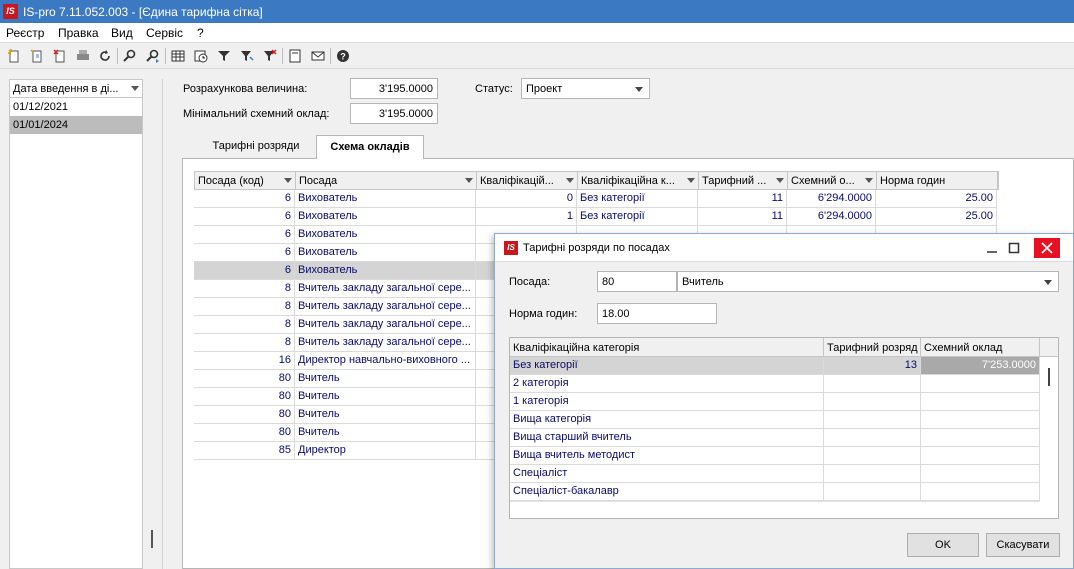 Image resolution: width=1074 pixels, height=569 pixels. What do you see at coordinates (667, 456) in the screenshot?
I see `qualification-category-cell: Вища вчитель методист` at bounding box center [667, 456].